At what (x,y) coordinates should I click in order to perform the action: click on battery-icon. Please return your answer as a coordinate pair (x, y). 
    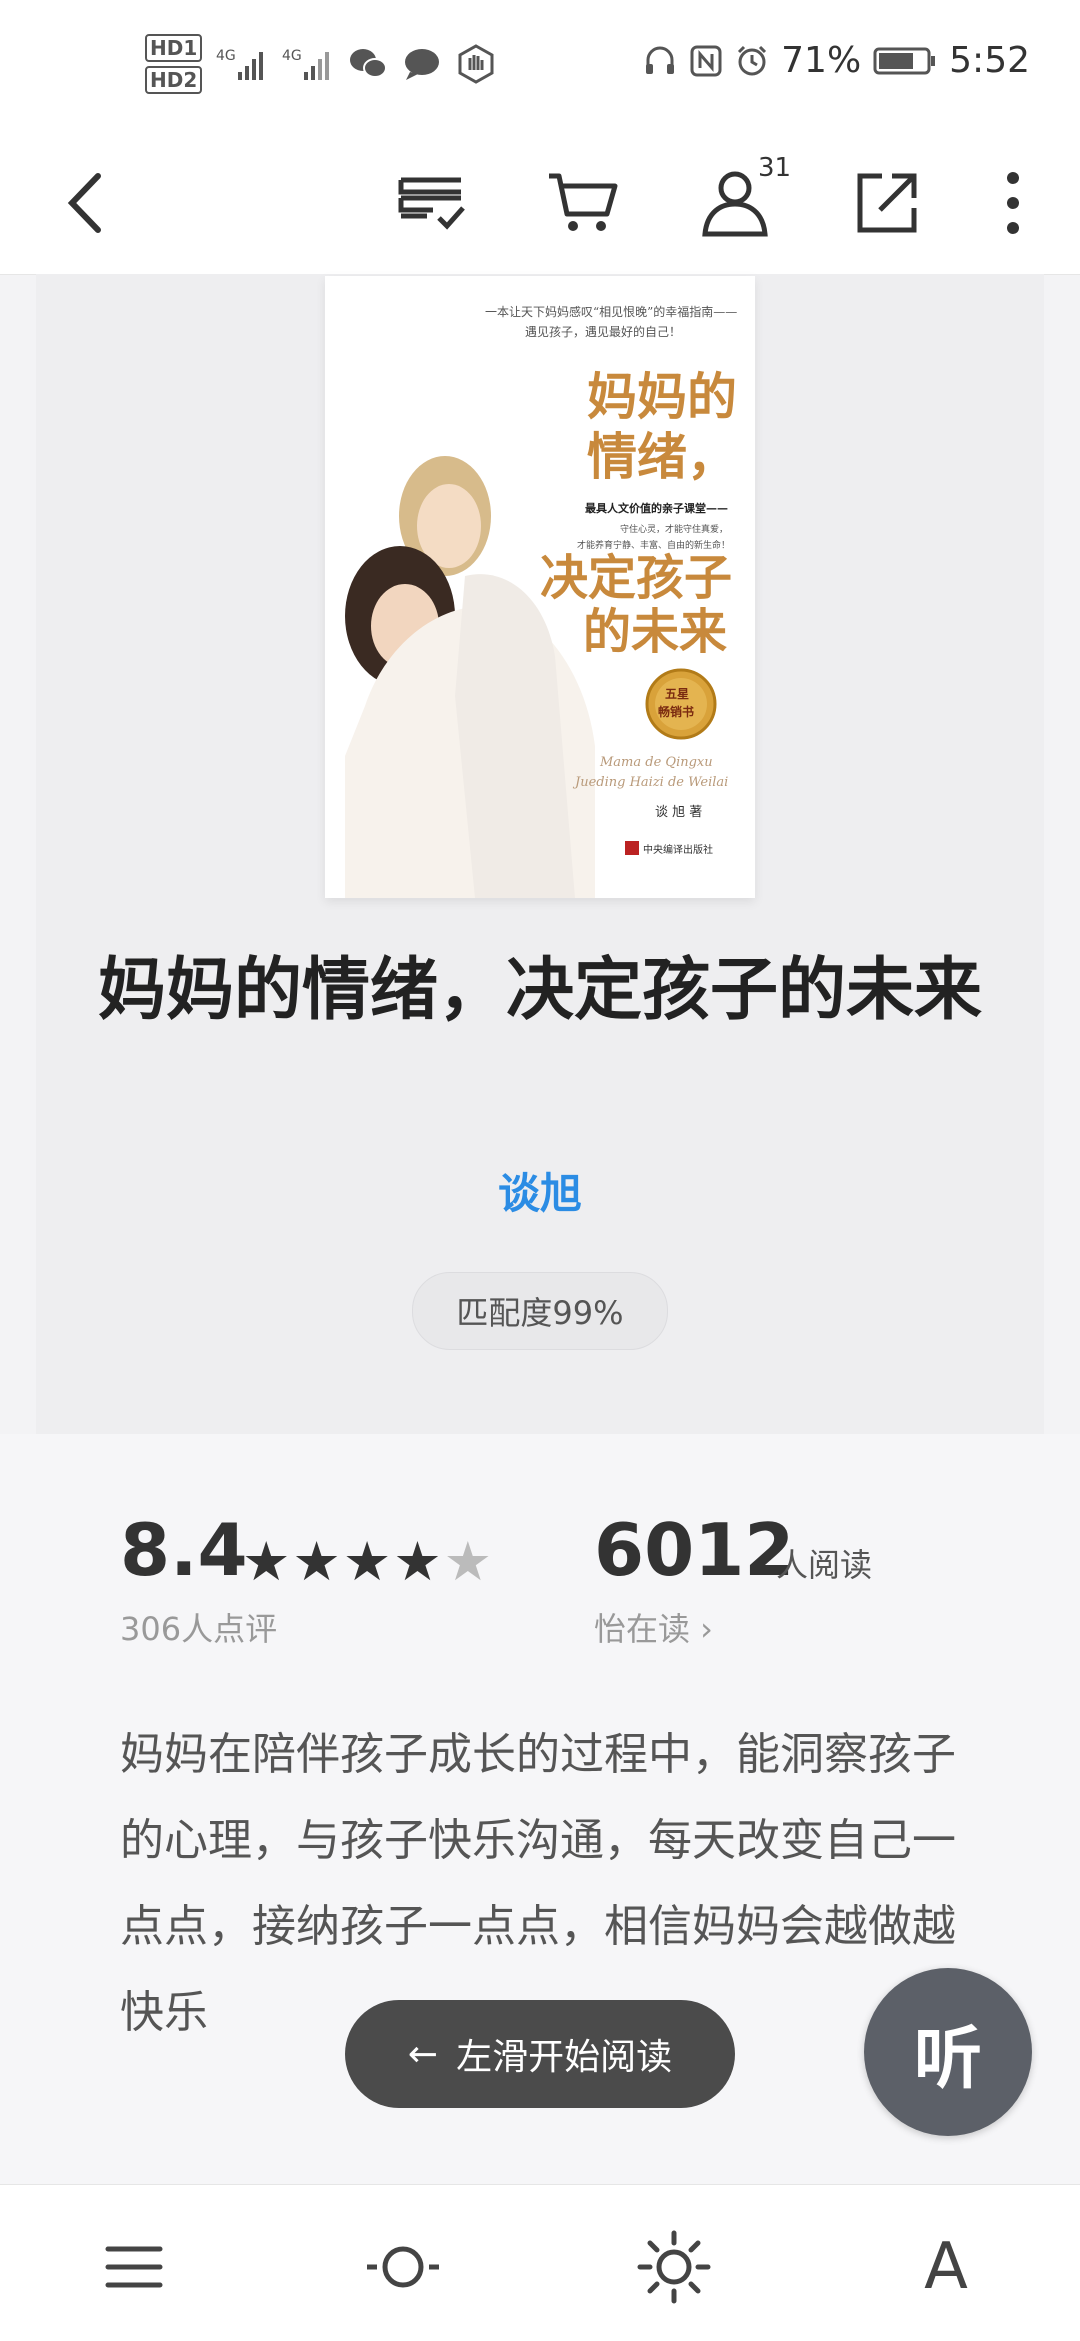
    Looking at the image, I should click on (904, 60).